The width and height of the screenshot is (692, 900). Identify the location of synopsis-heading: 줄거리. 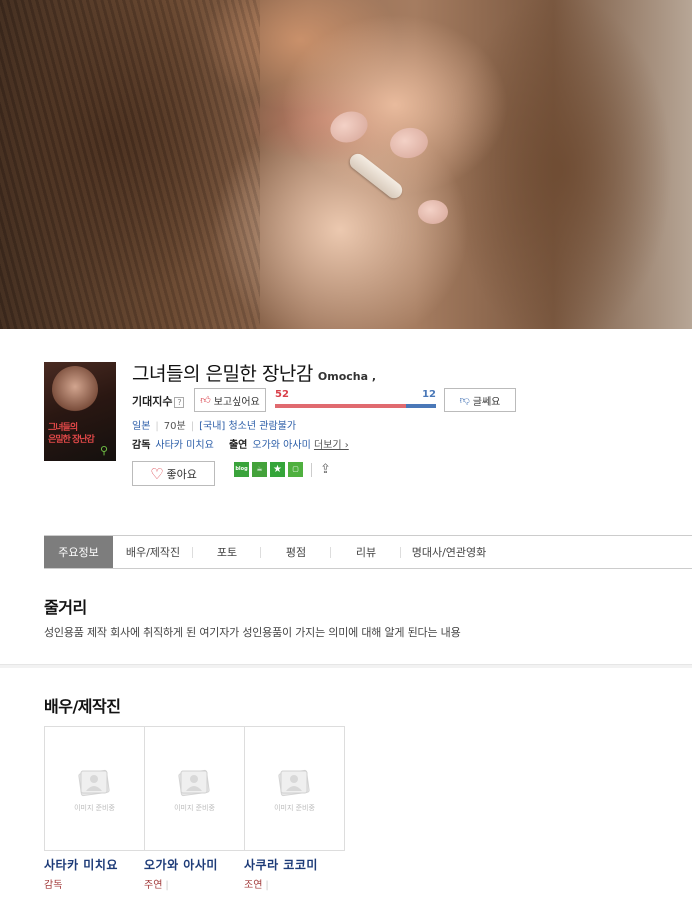
(65, 607).